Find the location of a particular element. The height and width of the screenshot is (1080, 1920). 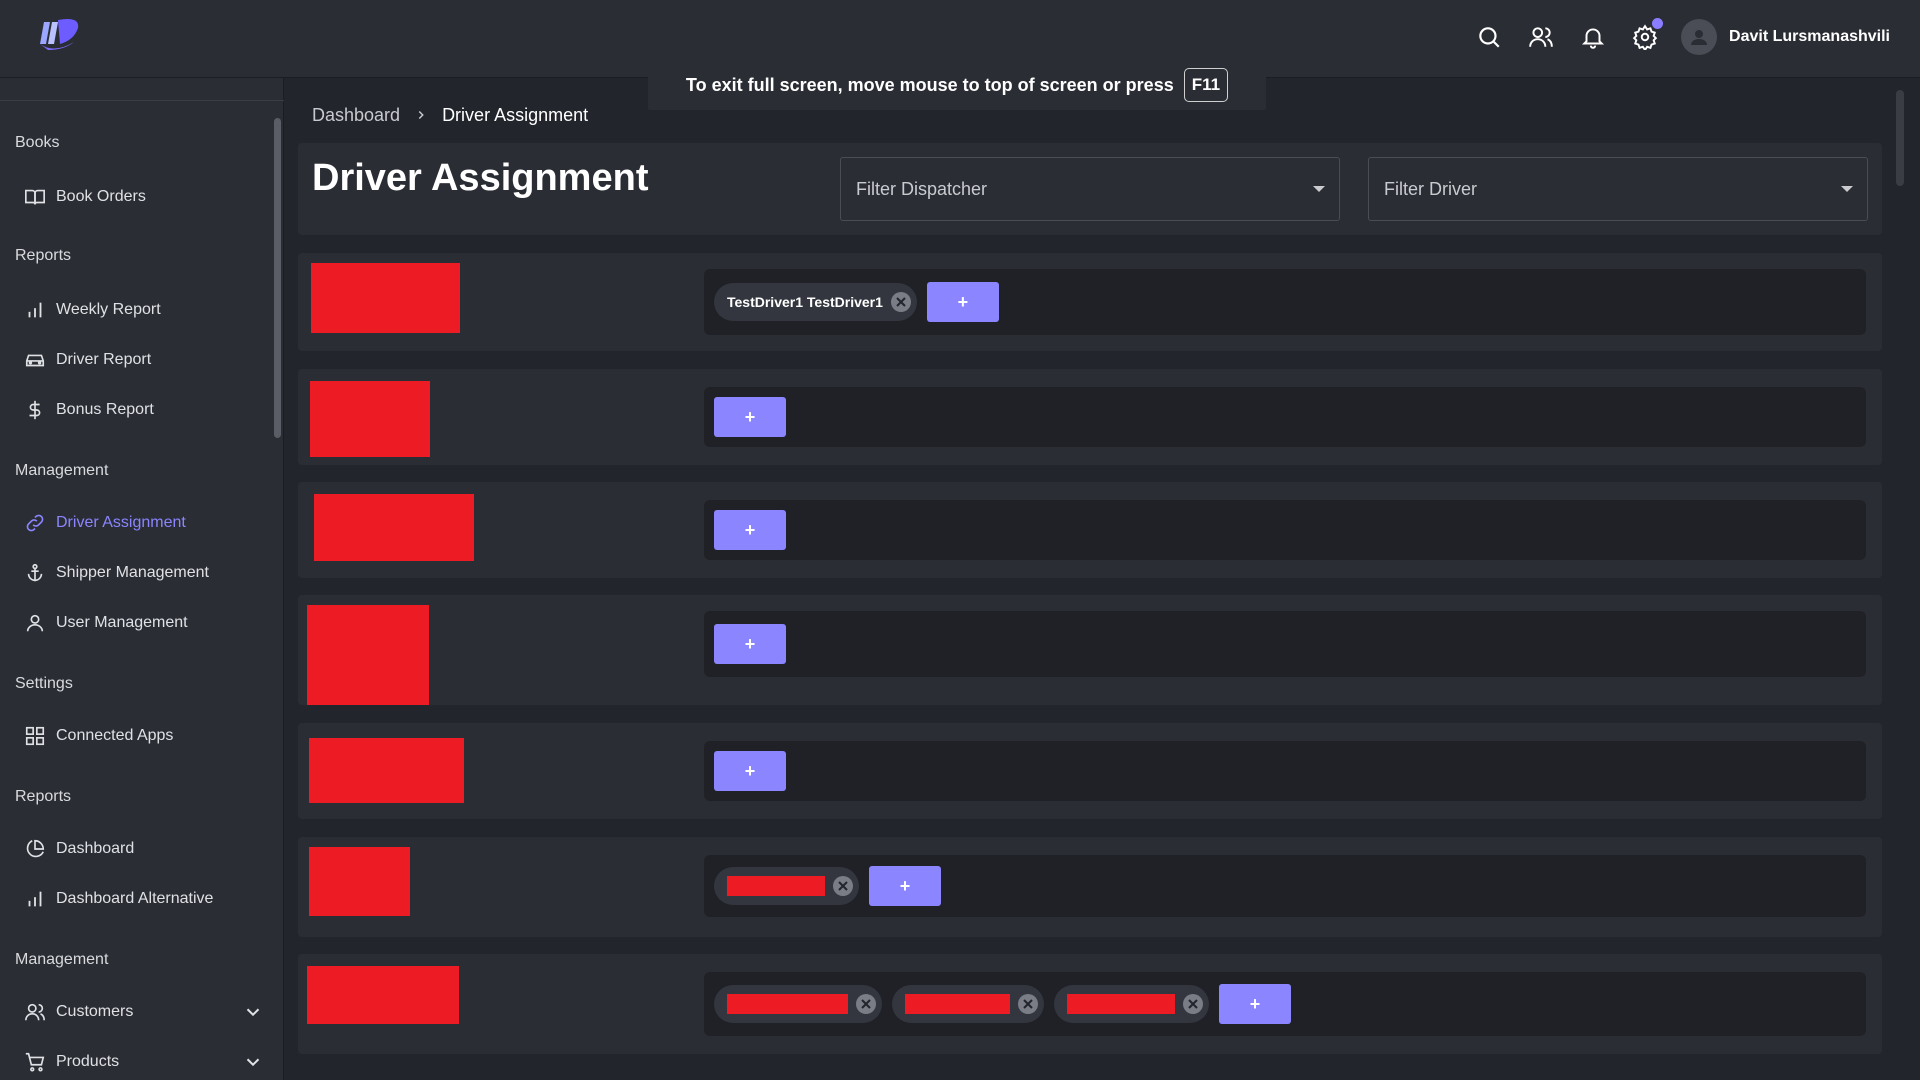

sidebar-item-weekly-report: Weekly Report is located at coordinates (92, 310).